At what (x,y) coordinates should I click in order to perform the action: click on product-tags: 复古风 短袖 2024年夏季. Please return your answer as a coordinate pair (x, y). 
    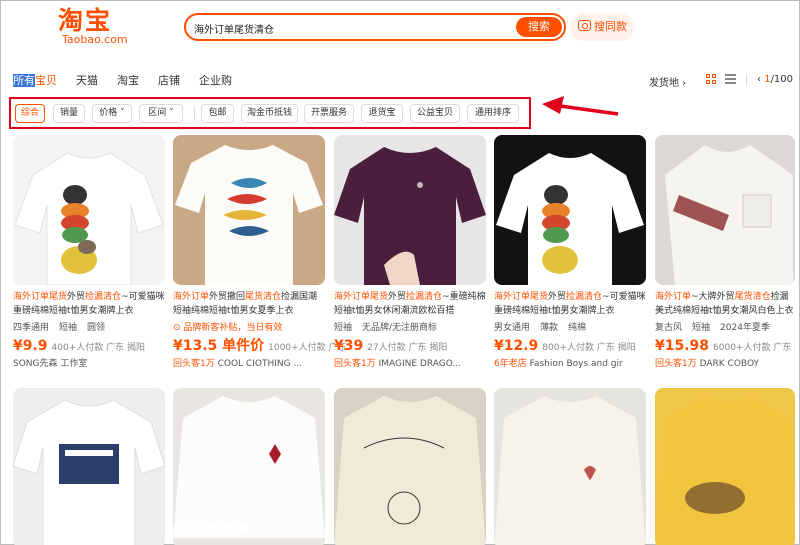
    Looking at the image, I should click on (712, 328).